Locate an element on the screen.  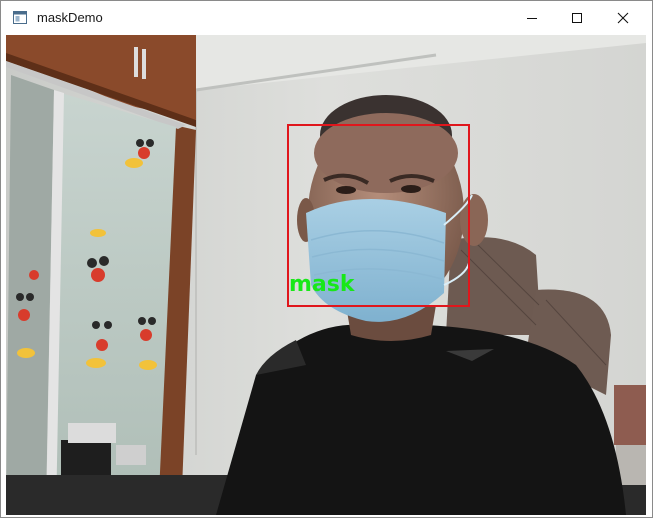
maximize-icon is located at coordinates (577, 18).